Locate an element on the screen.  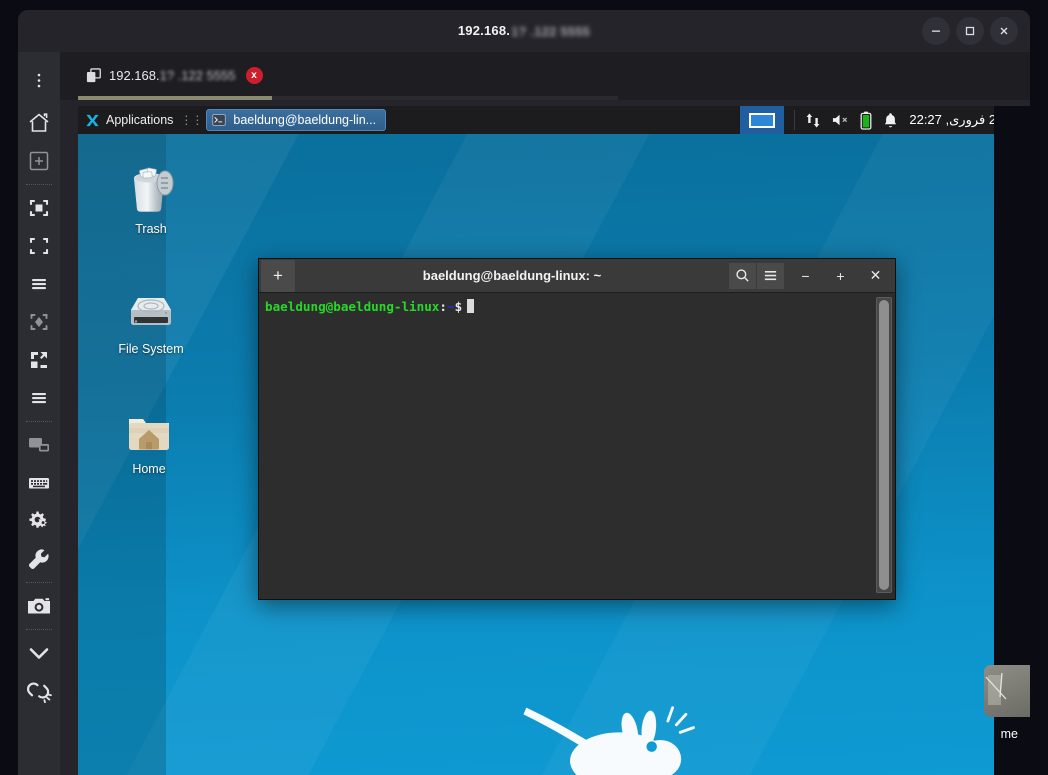
home-icon is located at coordinates (39, 123).